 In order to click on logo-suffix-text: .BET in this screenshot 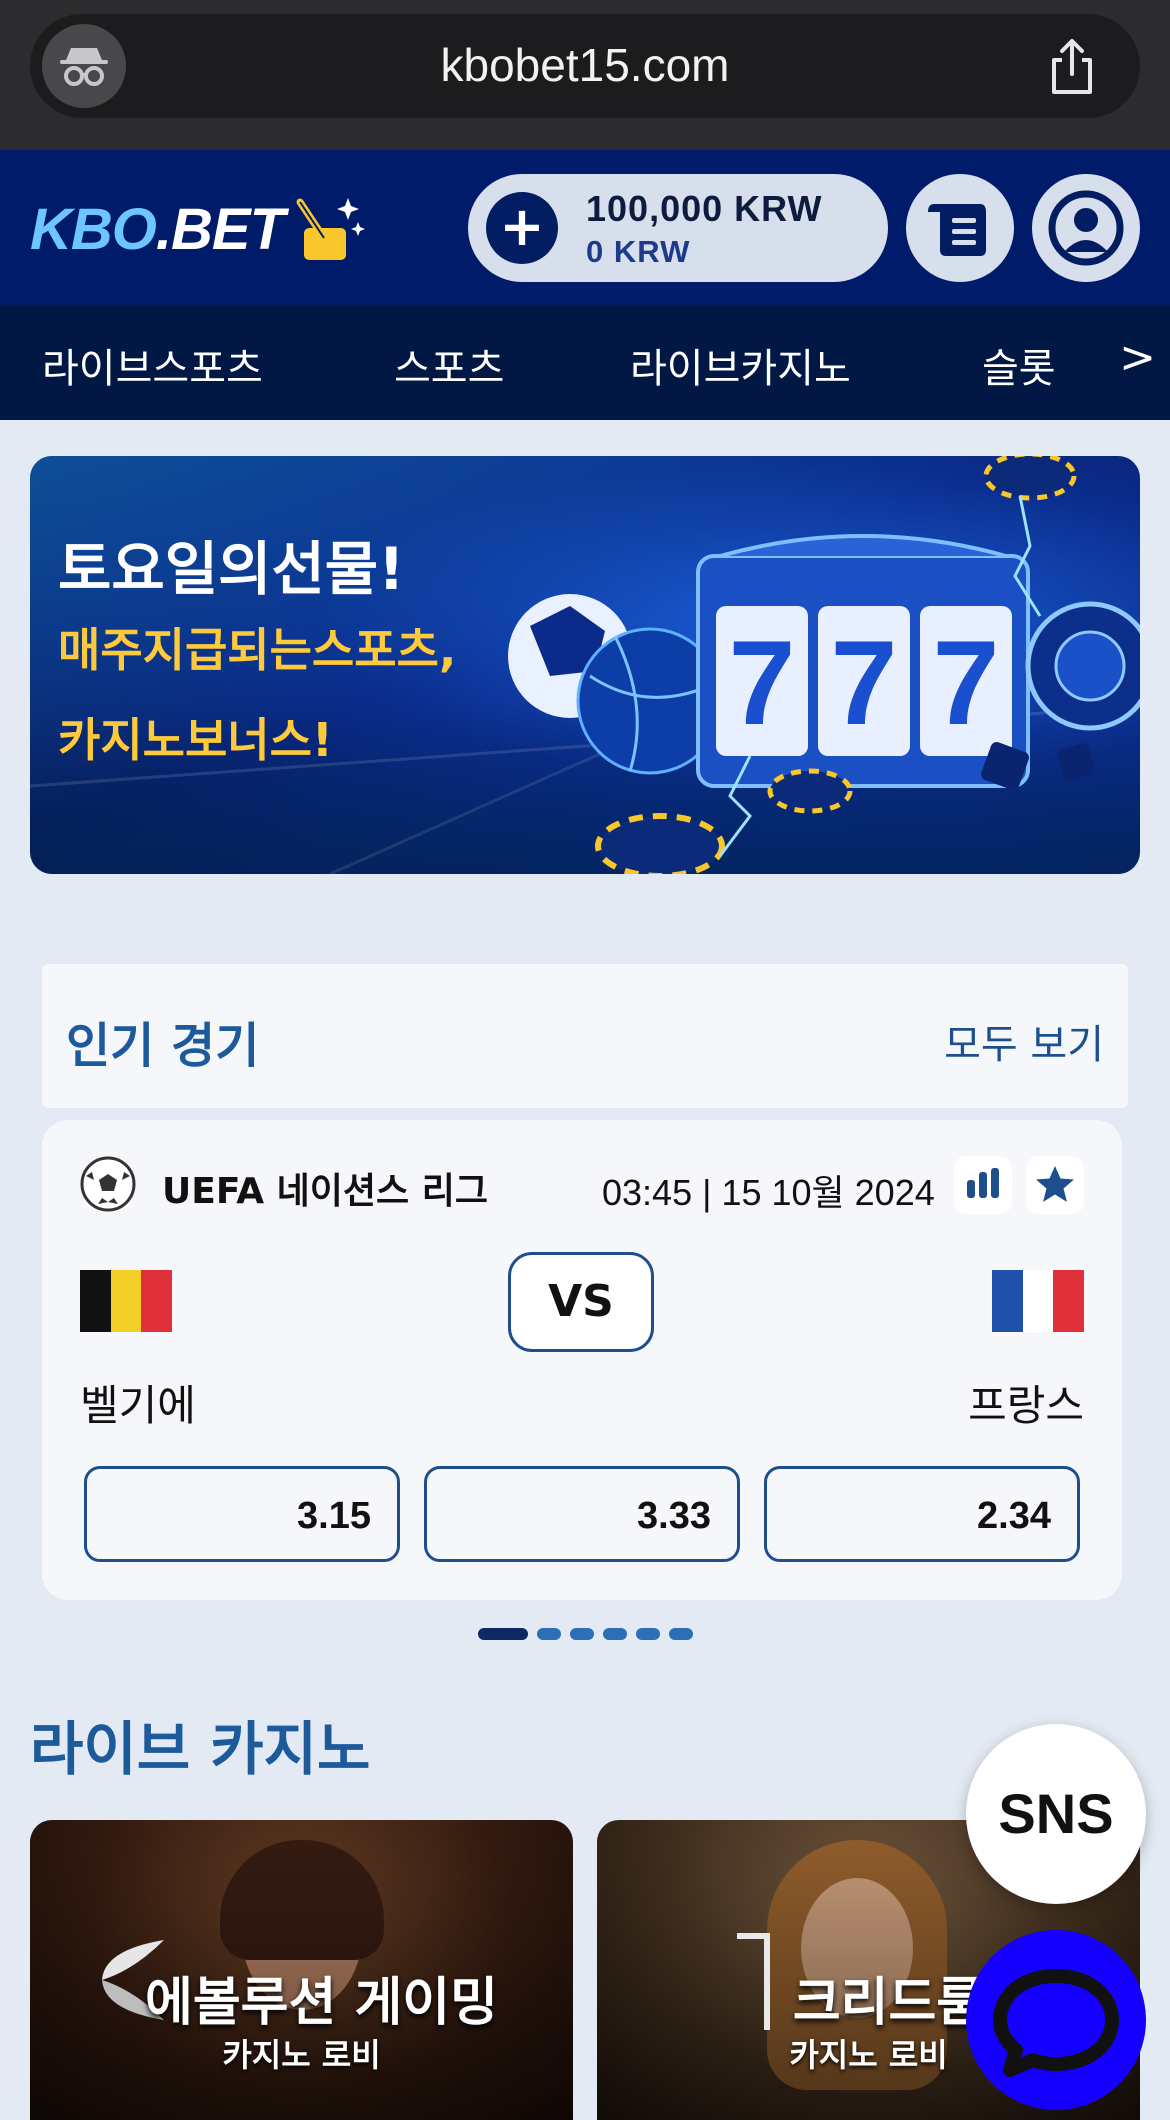, I will do `click(220, 229)`.